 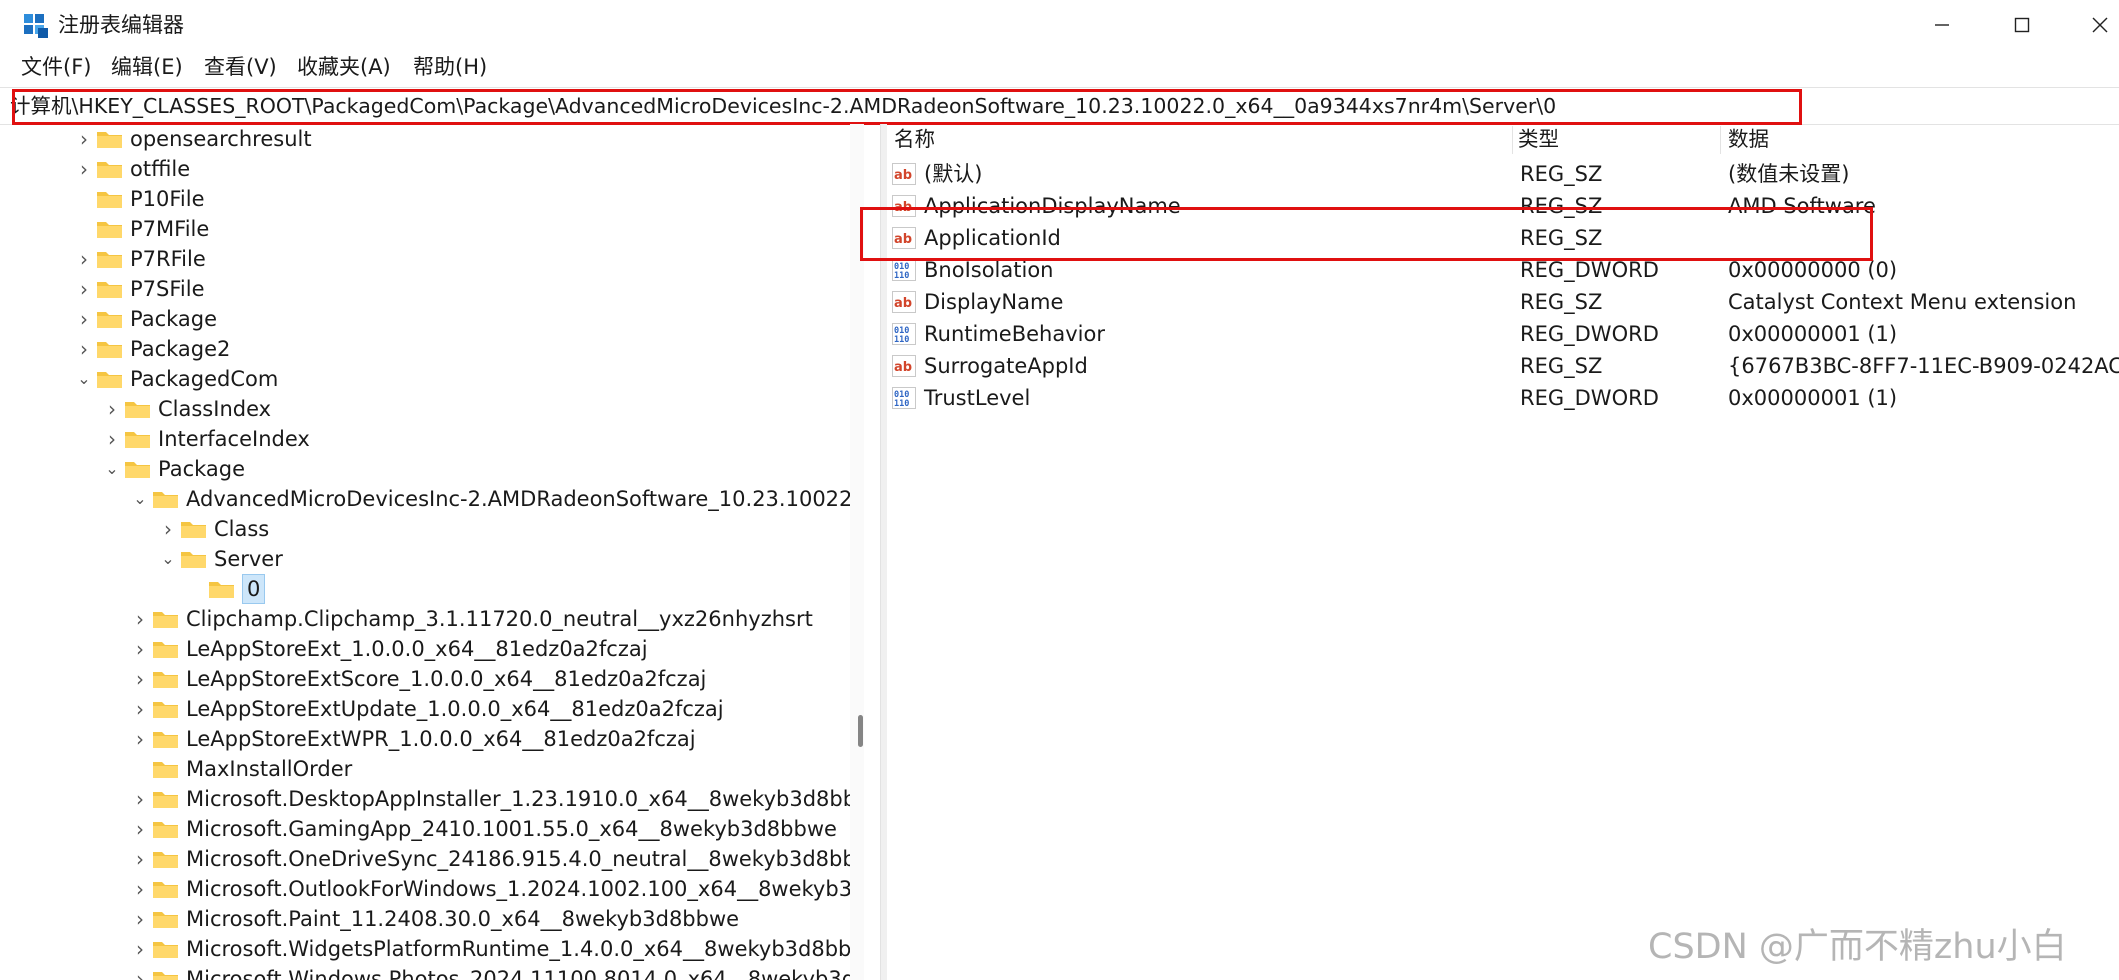 What do you see at coordinates (425, 169) in the screenshot?
I see `tree-node: › otffile` at bounding box center [425, 169].